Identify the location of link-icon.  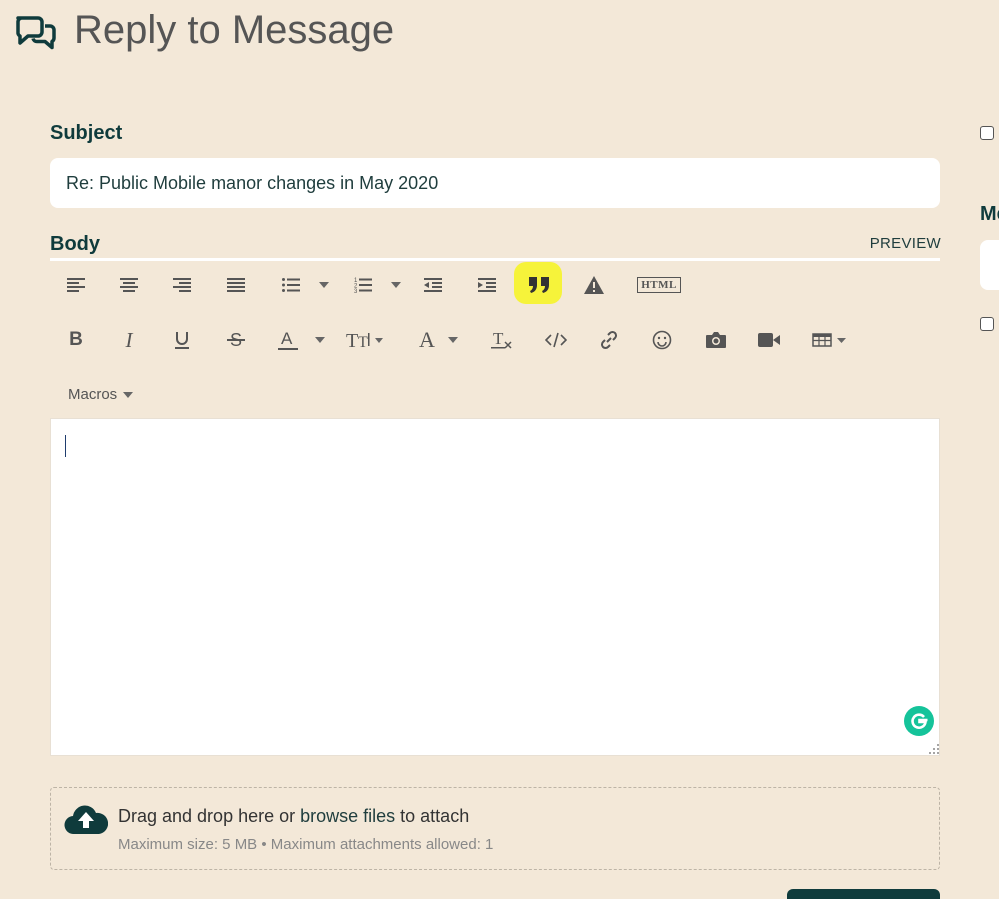
(609, 340).